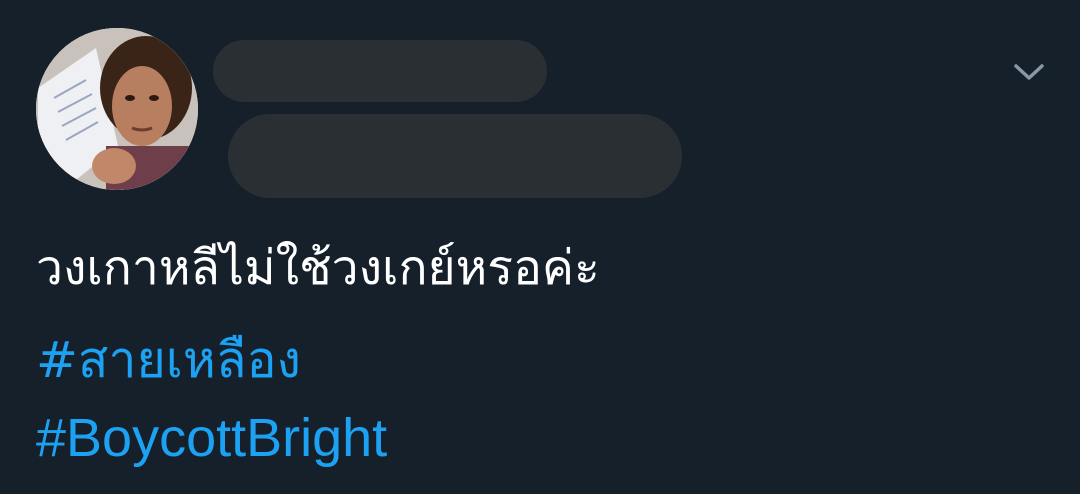 The height and width of the screenshot is (494, 1080). I want to click on avatar, so click(117, 109).